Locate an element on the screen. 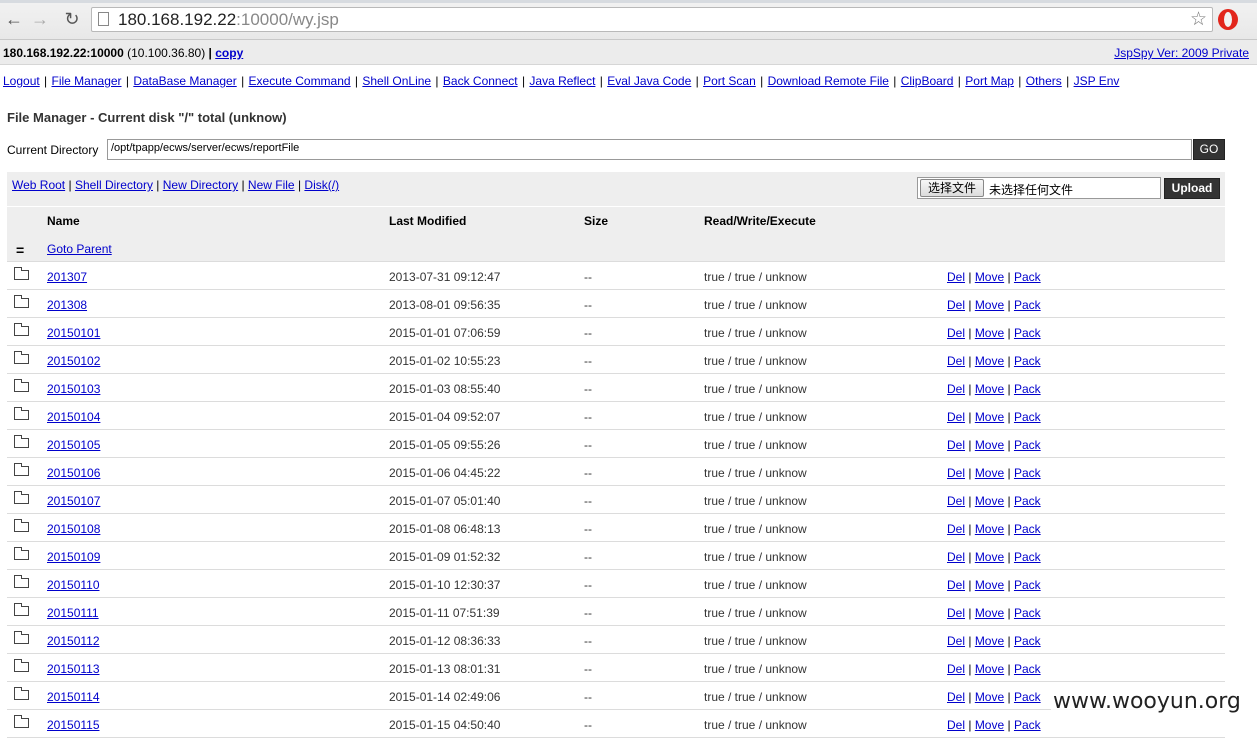 The width and height of the screenshot is (1257, 738). directory-link: 20150114 is located at coordinates (73, 697).